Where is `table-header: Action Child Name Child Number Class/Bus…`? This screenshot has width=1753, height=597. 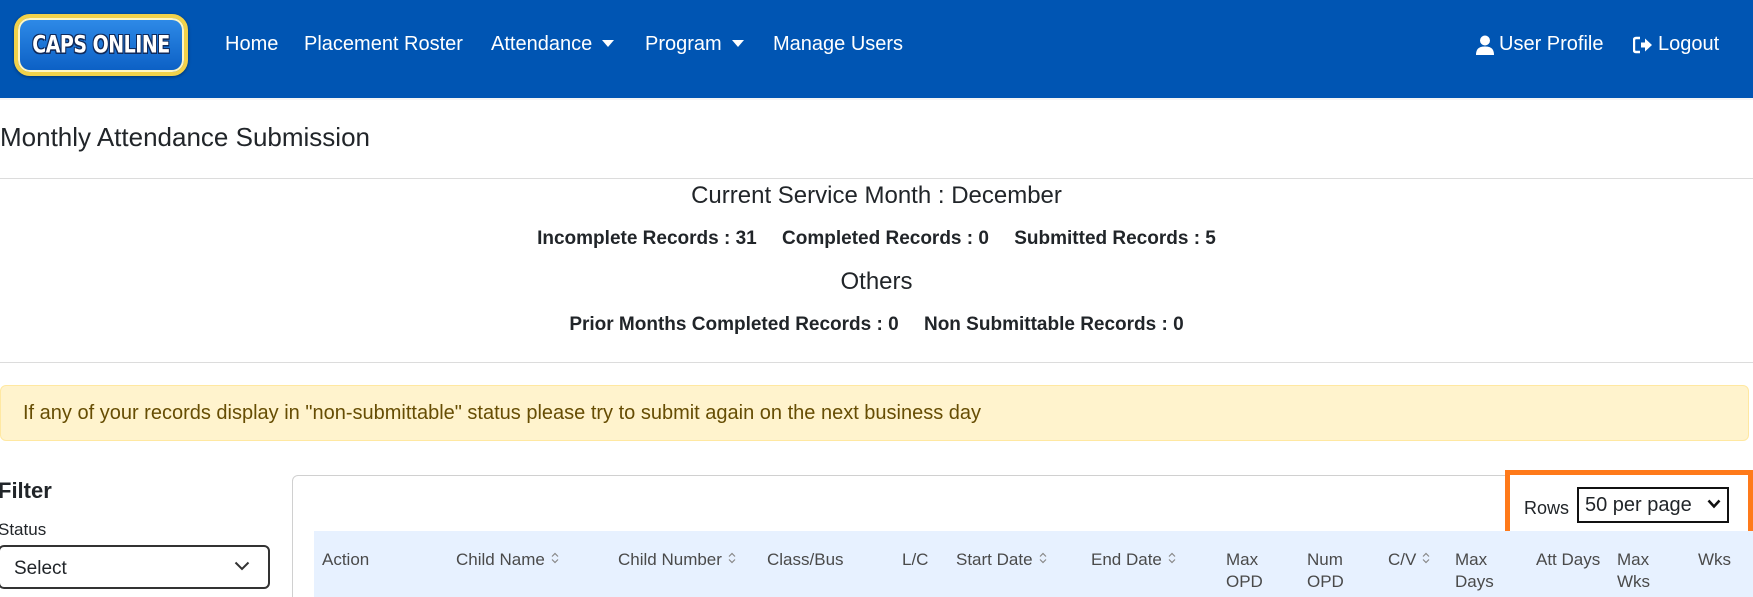 table-header: Action Child Name Child Number Class/Bus… is located at coordinates (1033, 564).